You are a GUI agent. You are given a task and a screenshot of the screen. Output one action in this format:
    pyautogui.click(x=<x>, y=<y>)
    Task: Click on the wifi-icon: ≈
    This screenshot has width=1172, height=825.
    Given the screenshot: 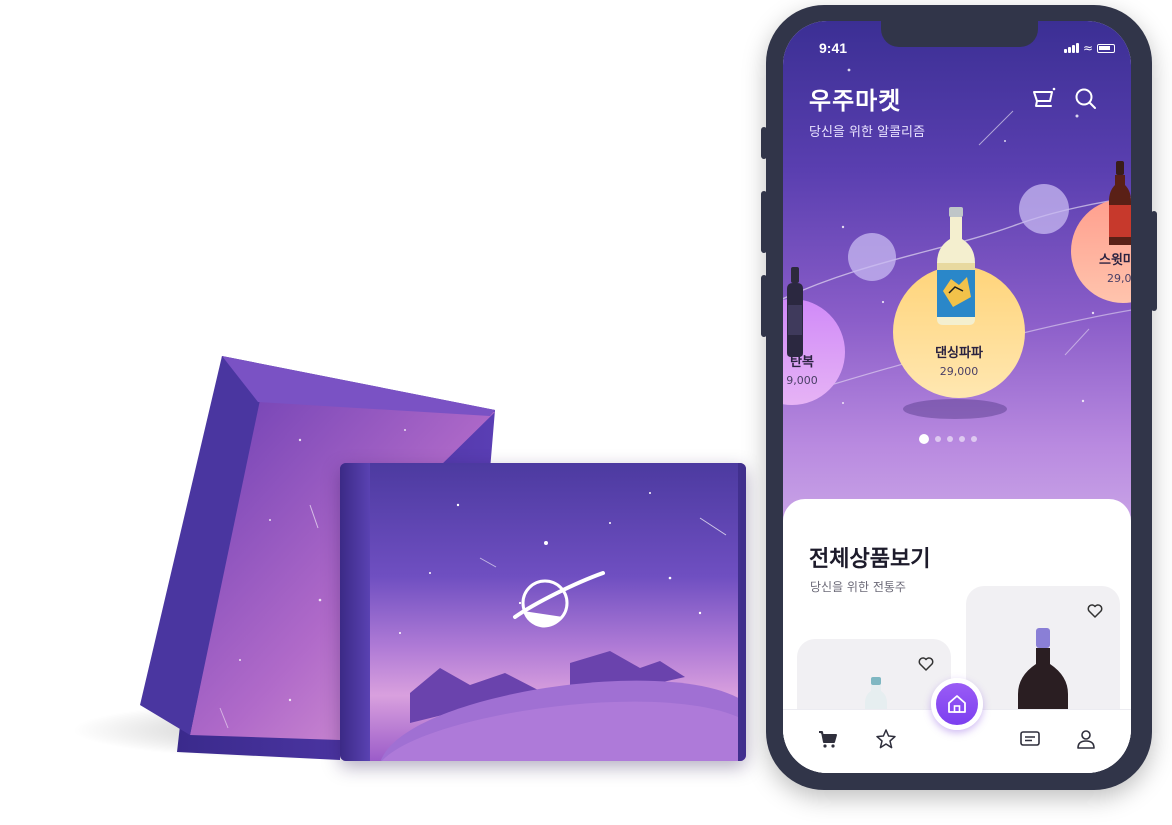 What is the action you would take?
    pyautogui.click(x=1087, y=48)
    